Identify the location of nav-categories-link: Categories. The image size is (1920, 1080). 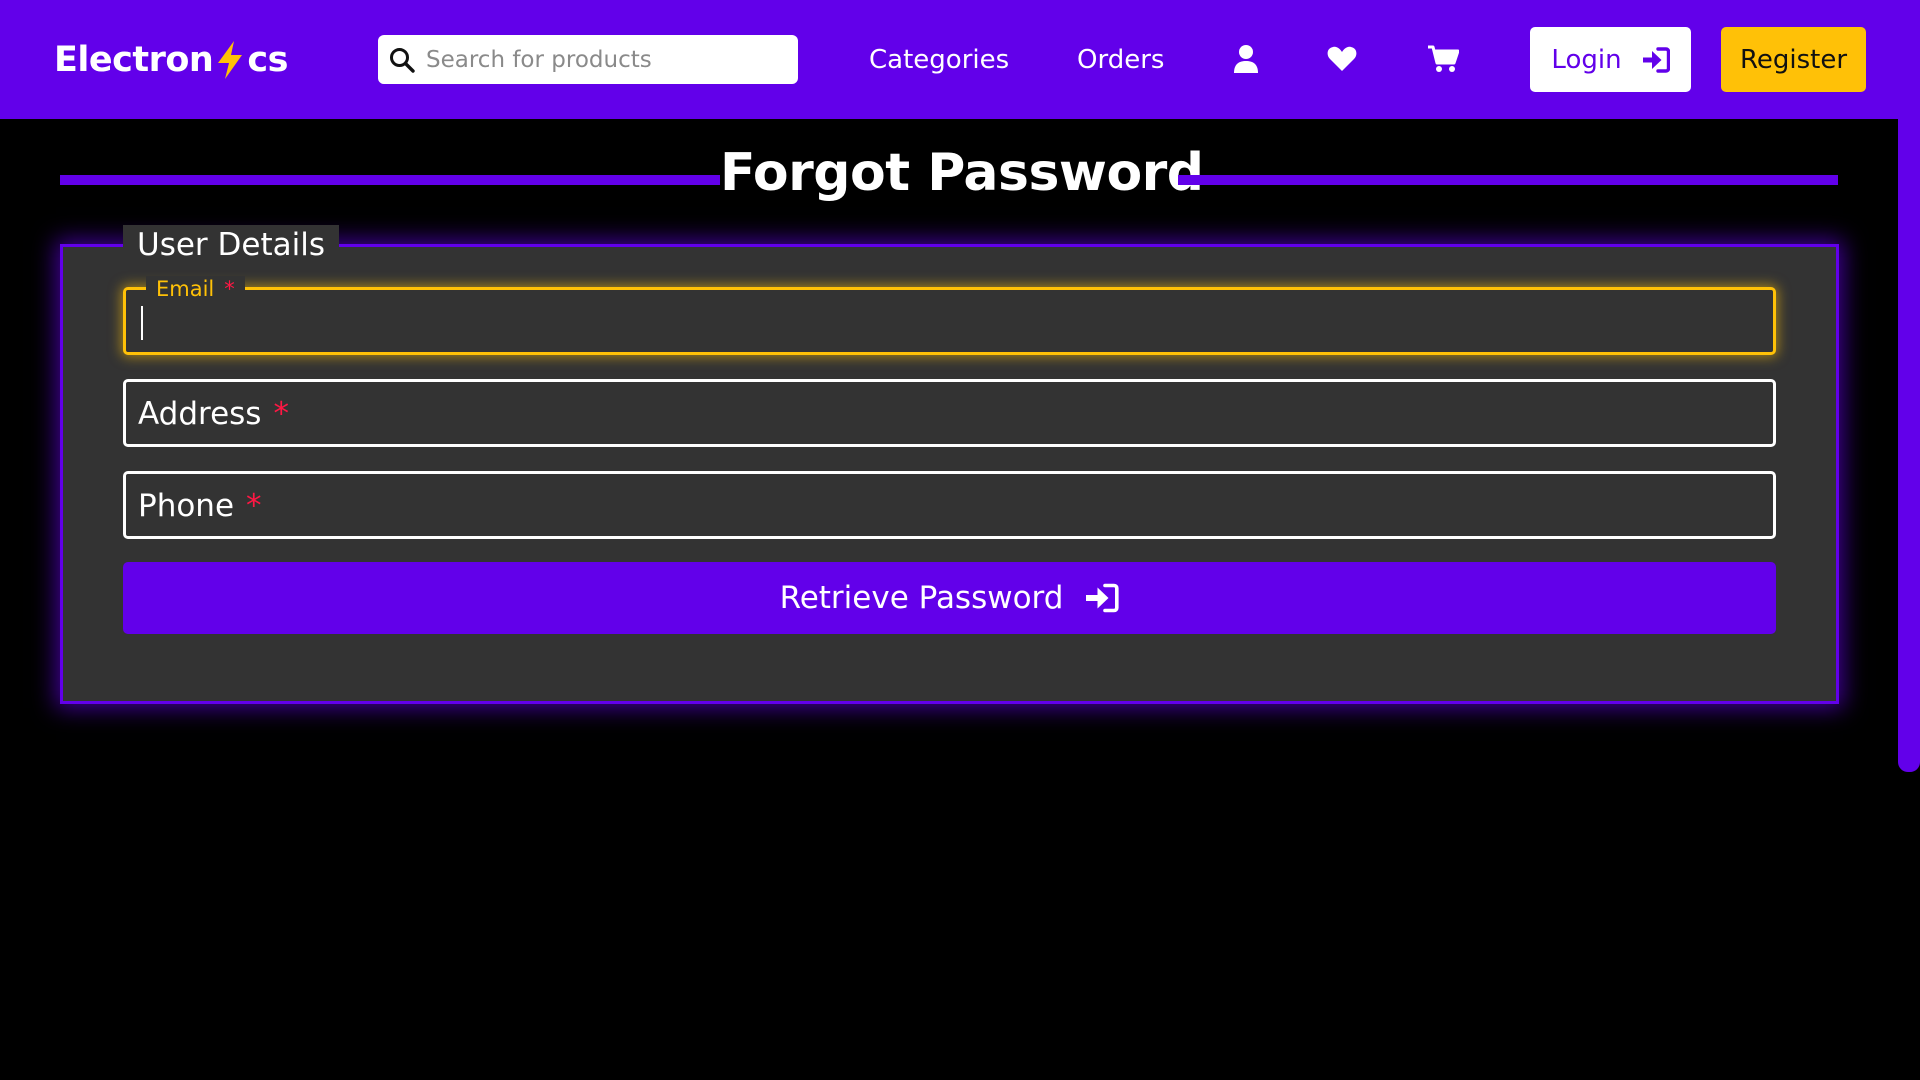
(939, 60).